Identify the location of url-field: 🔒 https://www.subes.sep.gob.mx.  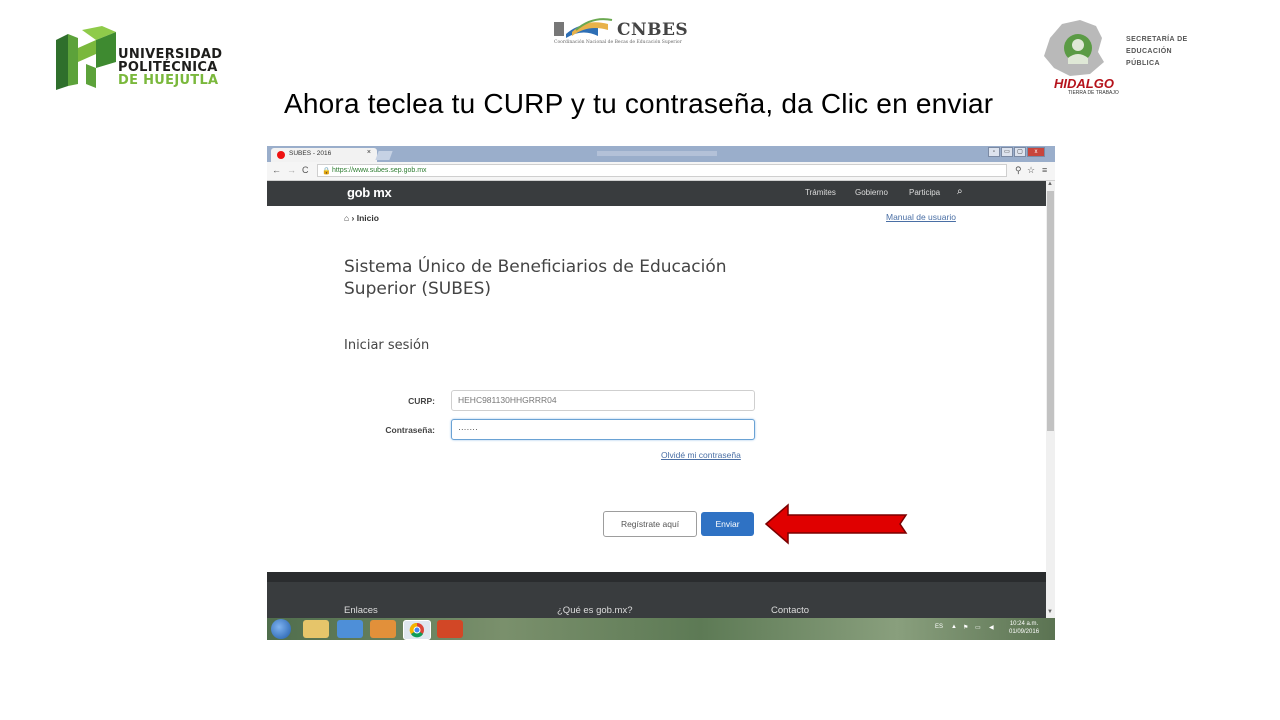
(662, 170).